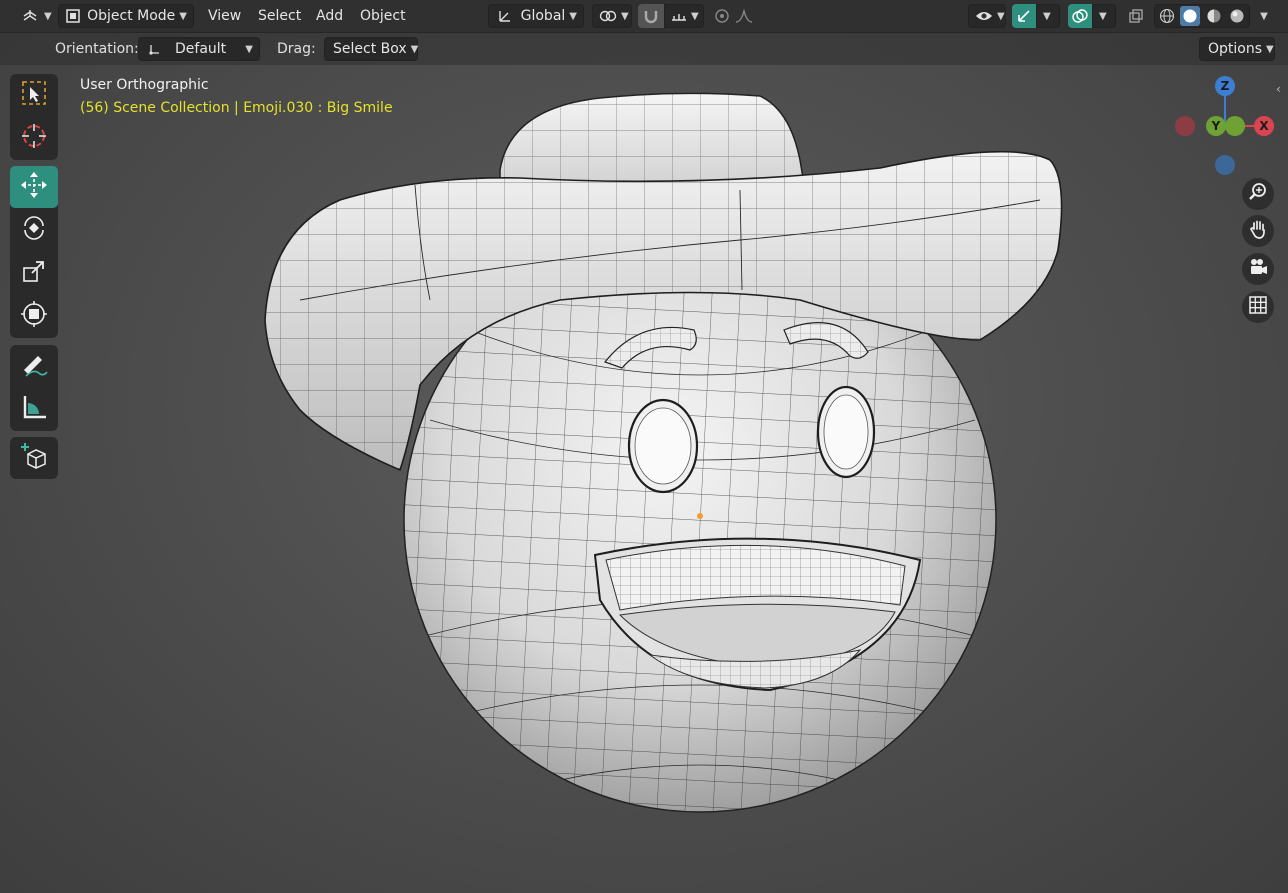 The image size is (1288, 893). I want to click on scale-tool, so click(34, 273).